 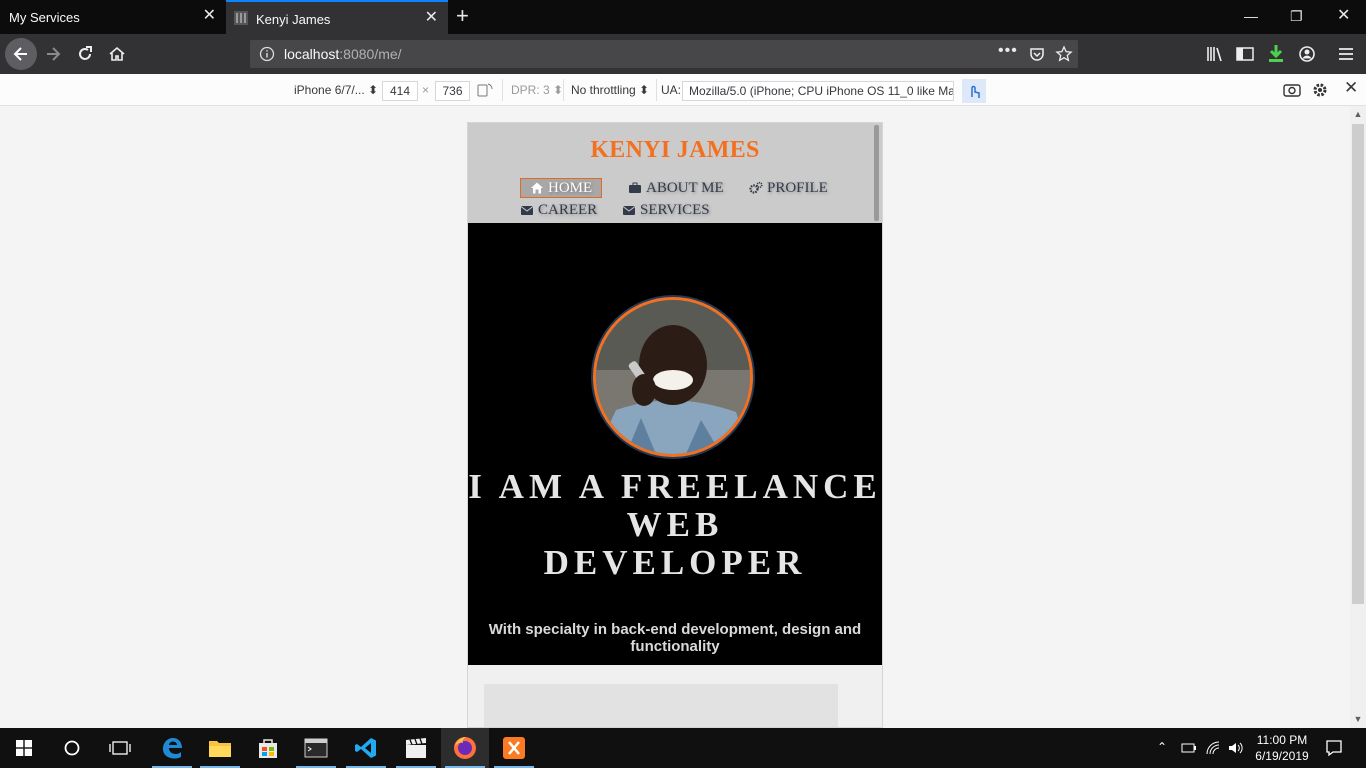 I want to click on minimize-icon: —, so click(x=1251, y=16).